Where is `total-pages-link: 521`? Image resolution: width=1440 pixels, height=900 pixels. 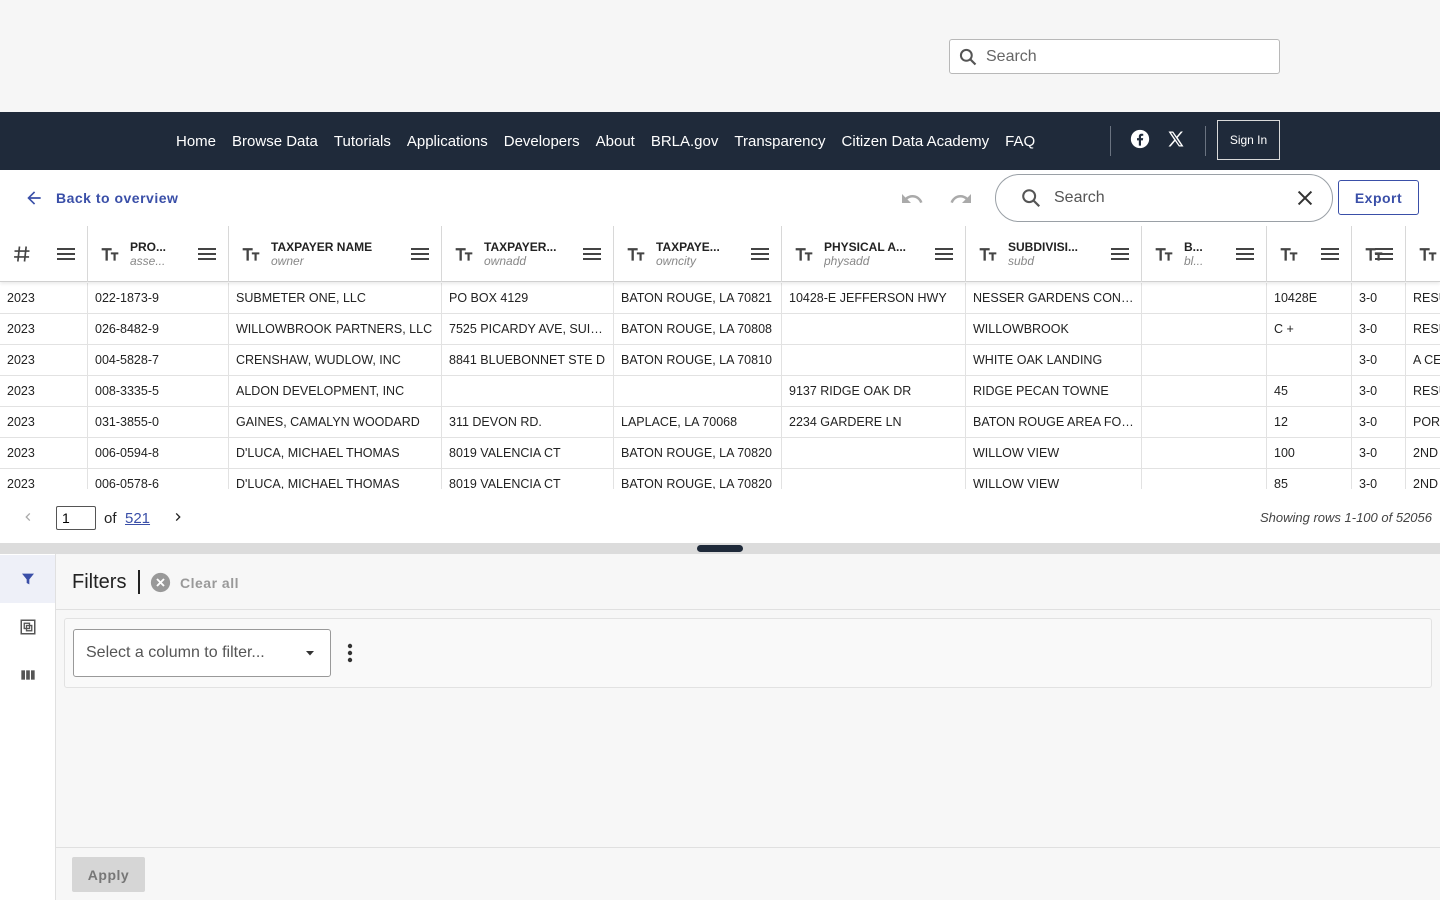 total-pages-link: 521 is located at coordinates (137, 518).